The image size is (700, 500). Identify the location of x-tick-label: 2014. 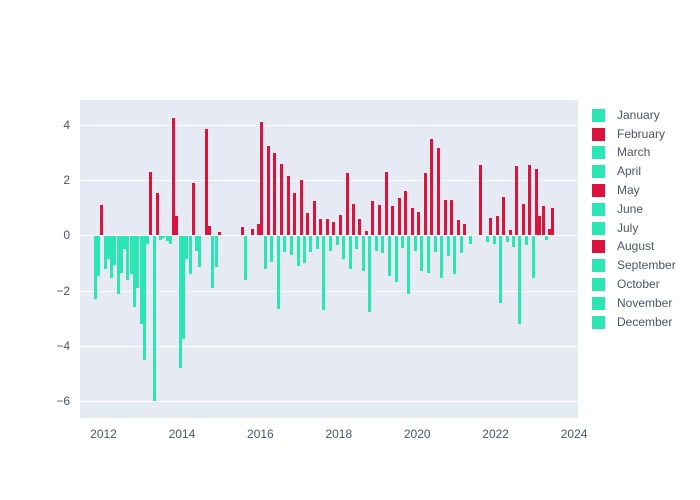
(182, 434).